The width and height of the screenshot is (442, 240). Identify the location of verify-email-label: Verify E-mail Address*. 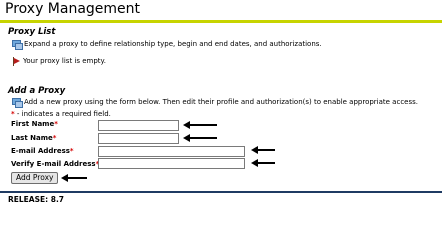
(55, 164).